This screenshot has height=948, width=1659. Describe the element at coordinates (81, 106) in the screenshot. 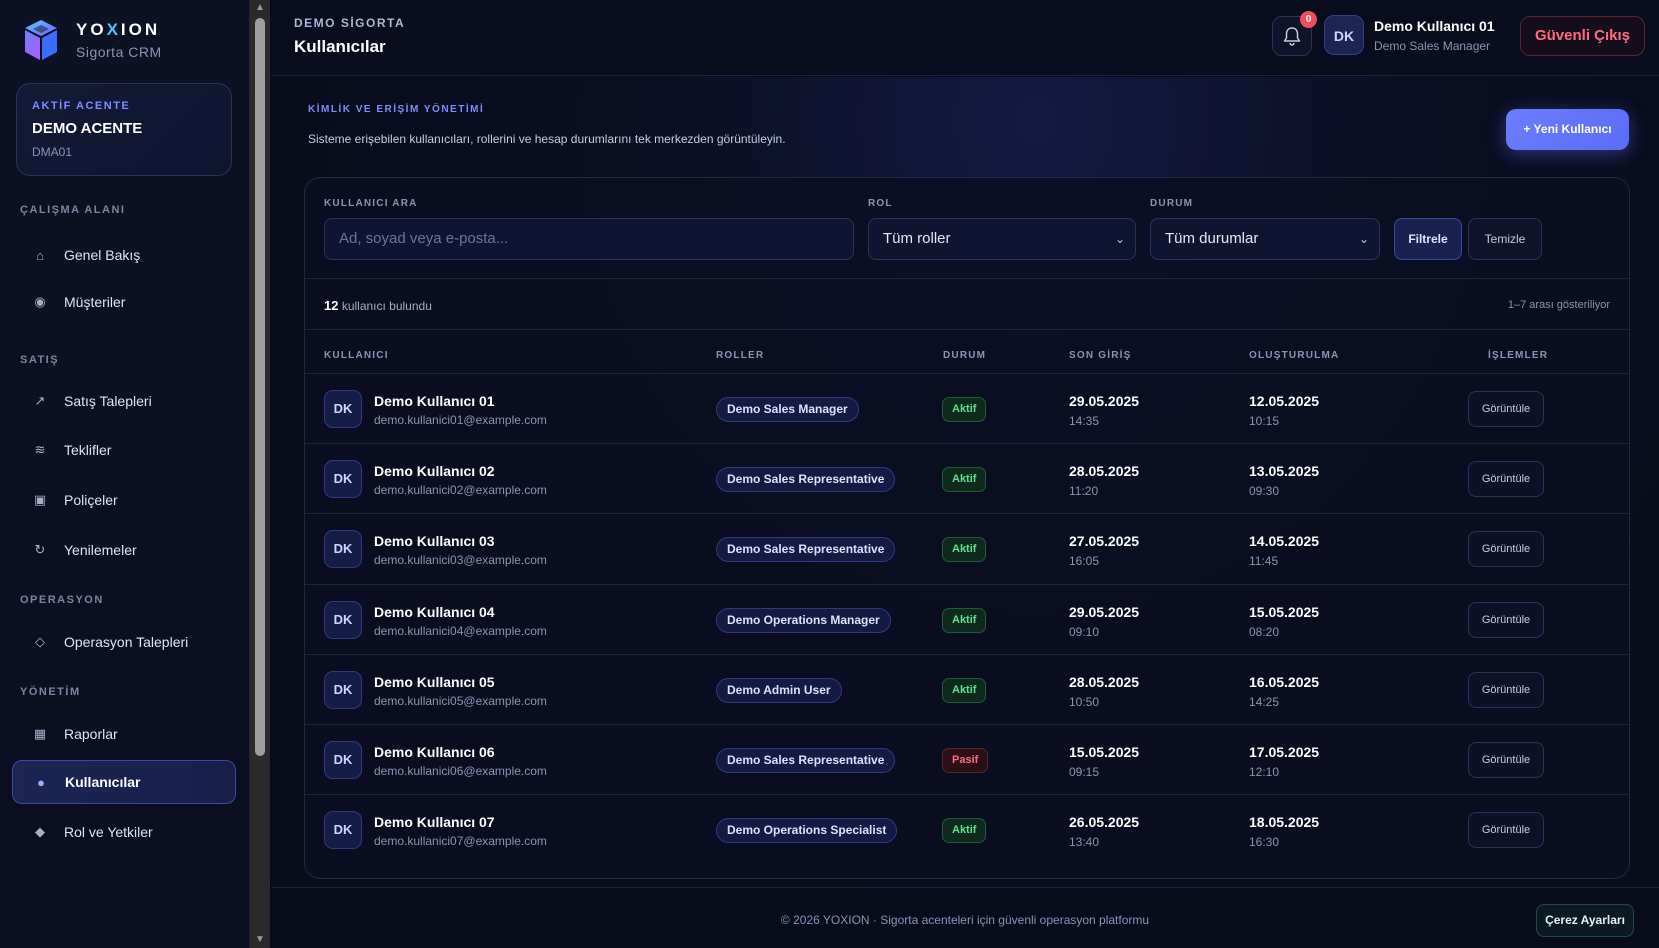

I see `agency-label: AKTİF ACENTE` at that location.